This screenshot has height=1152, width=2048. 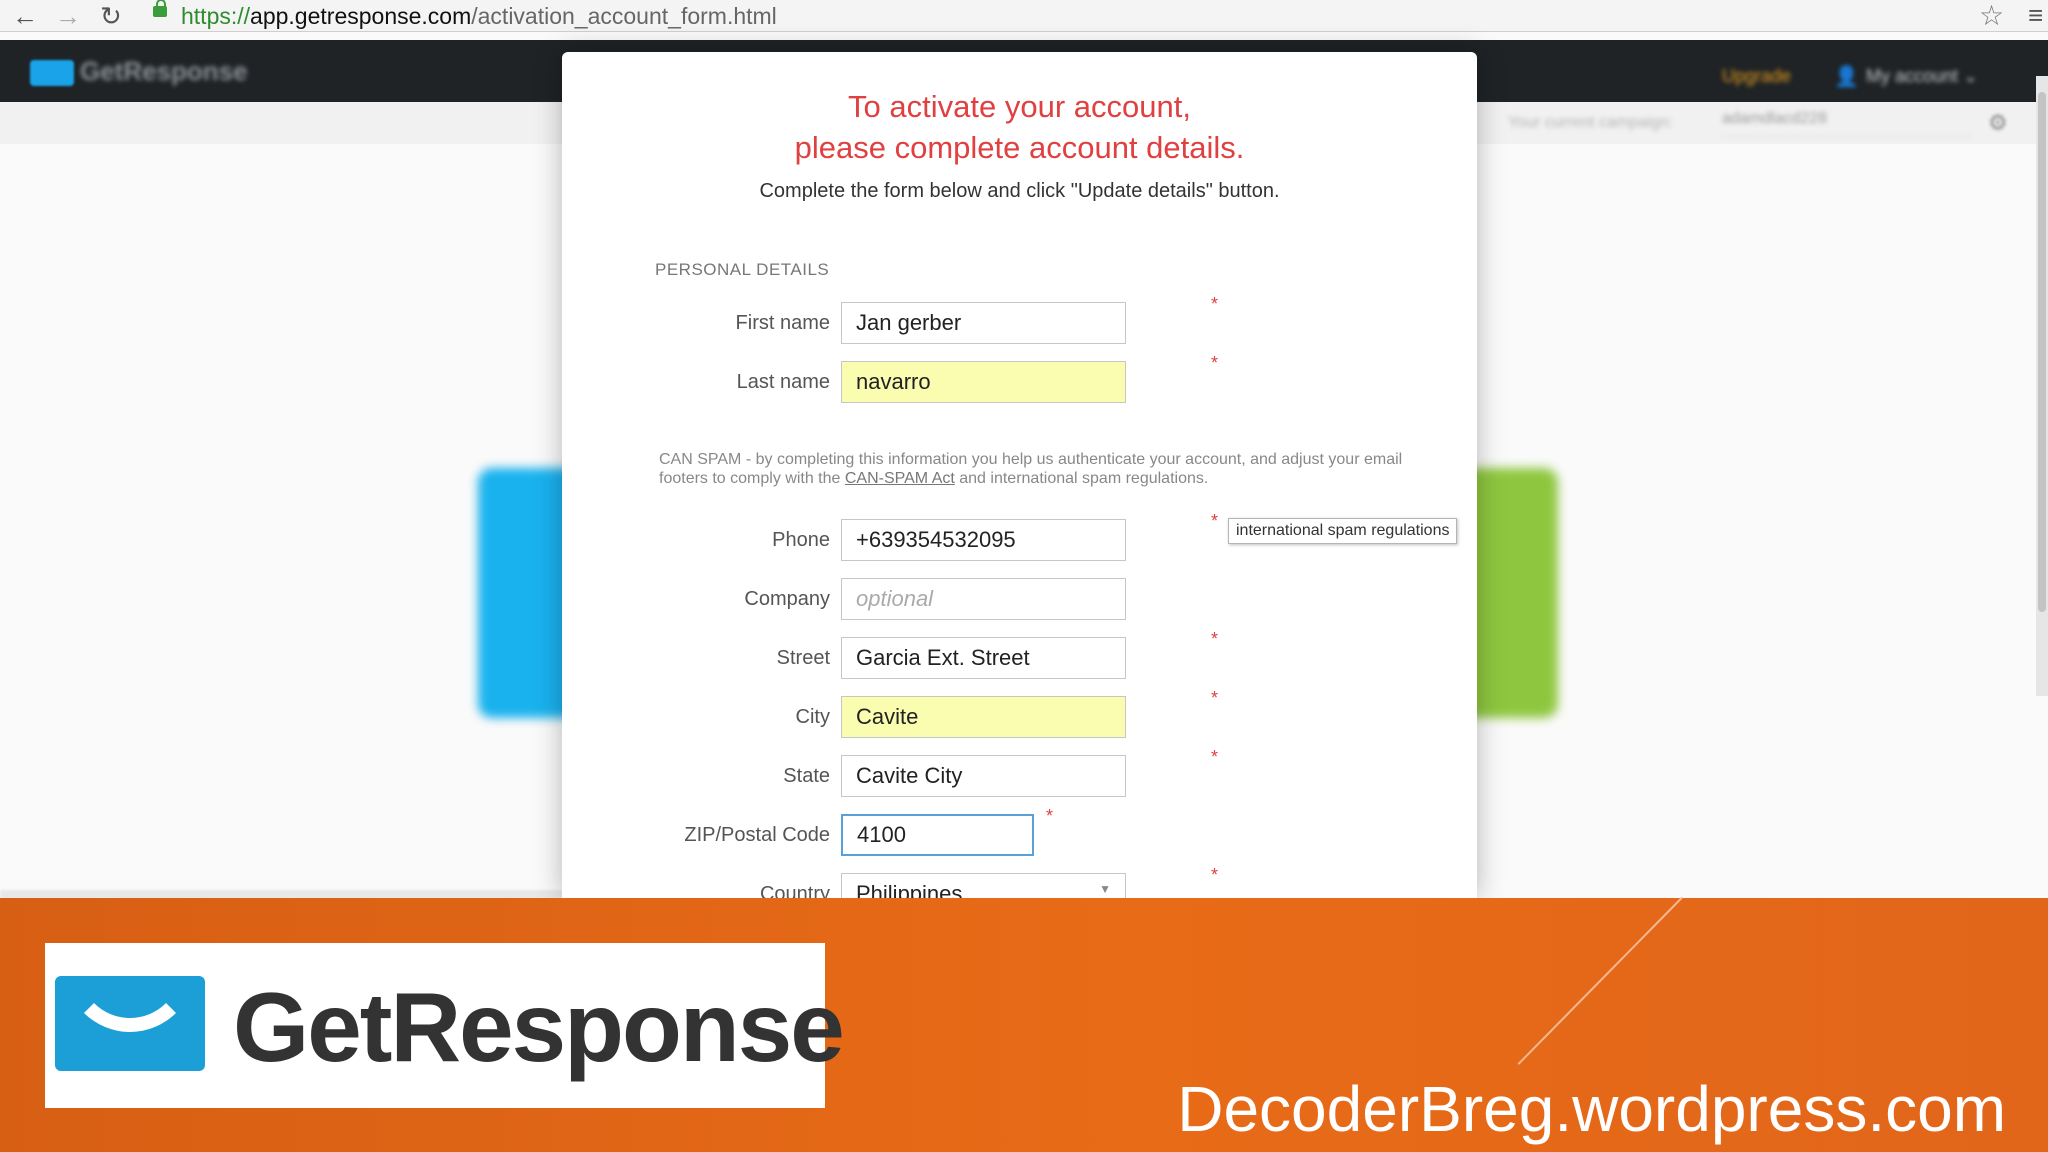 What do you see at coordinates (742, 269) in the screenshot?
I see `section-title-personal-details: PERSONAL DETAILS` at bounding box center [742, 269].